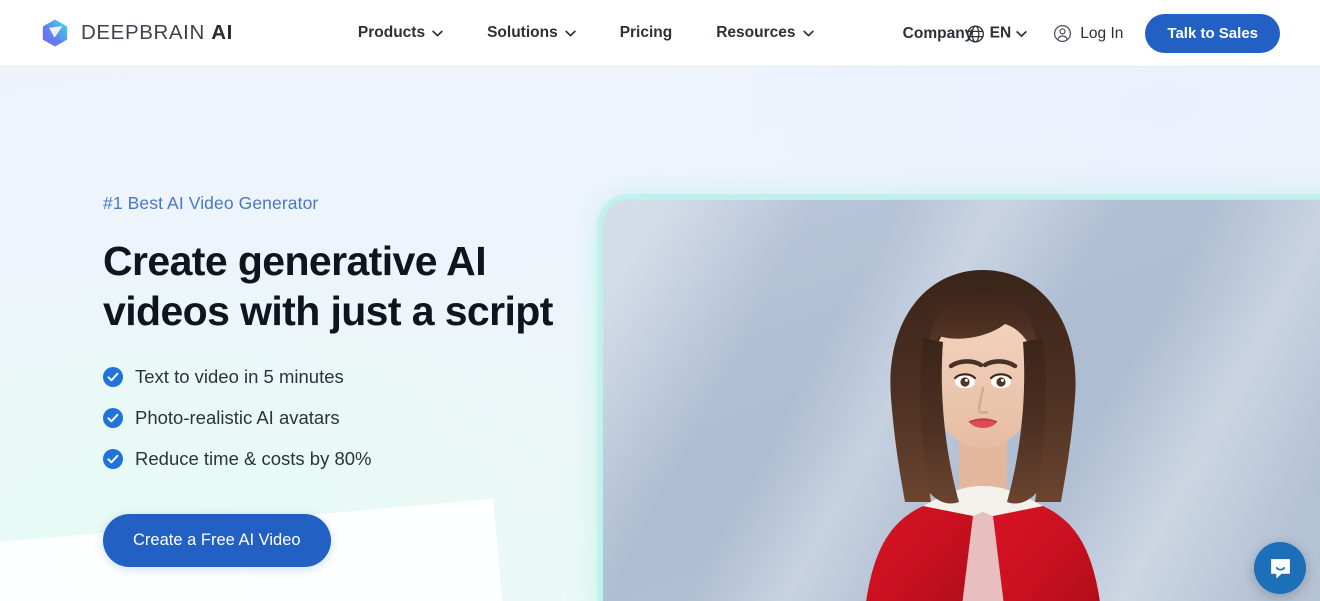 The width and height of the screenshot is (1320, 601). I want to click on brand-logo: DEEPBRAIN AI, so click(136, 33).